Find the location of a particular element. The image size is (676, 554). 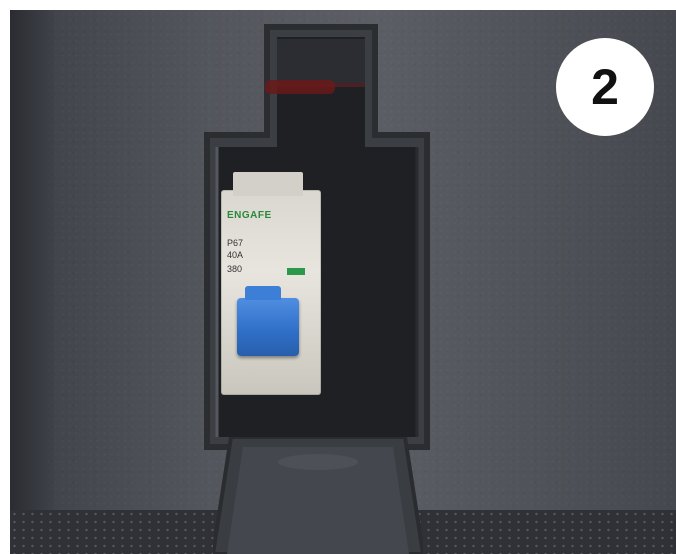

step-number-badge: 2 is located at coordinates (605, 87).